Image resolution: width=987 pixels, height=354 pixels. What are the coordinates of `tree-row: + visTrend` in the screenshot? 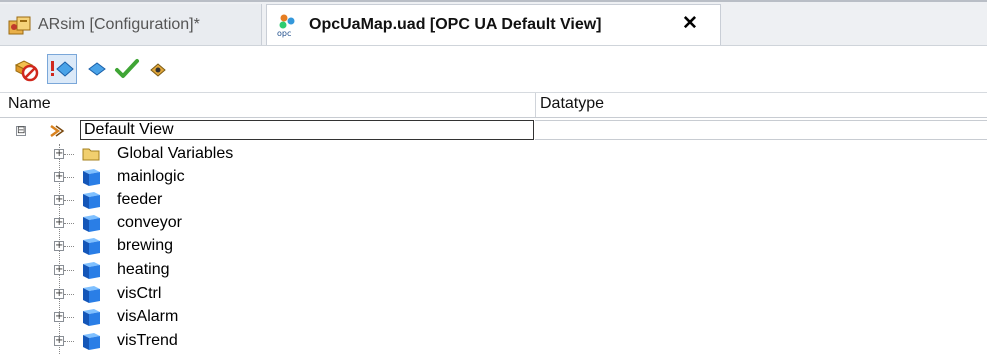 It's located at (493, 341).